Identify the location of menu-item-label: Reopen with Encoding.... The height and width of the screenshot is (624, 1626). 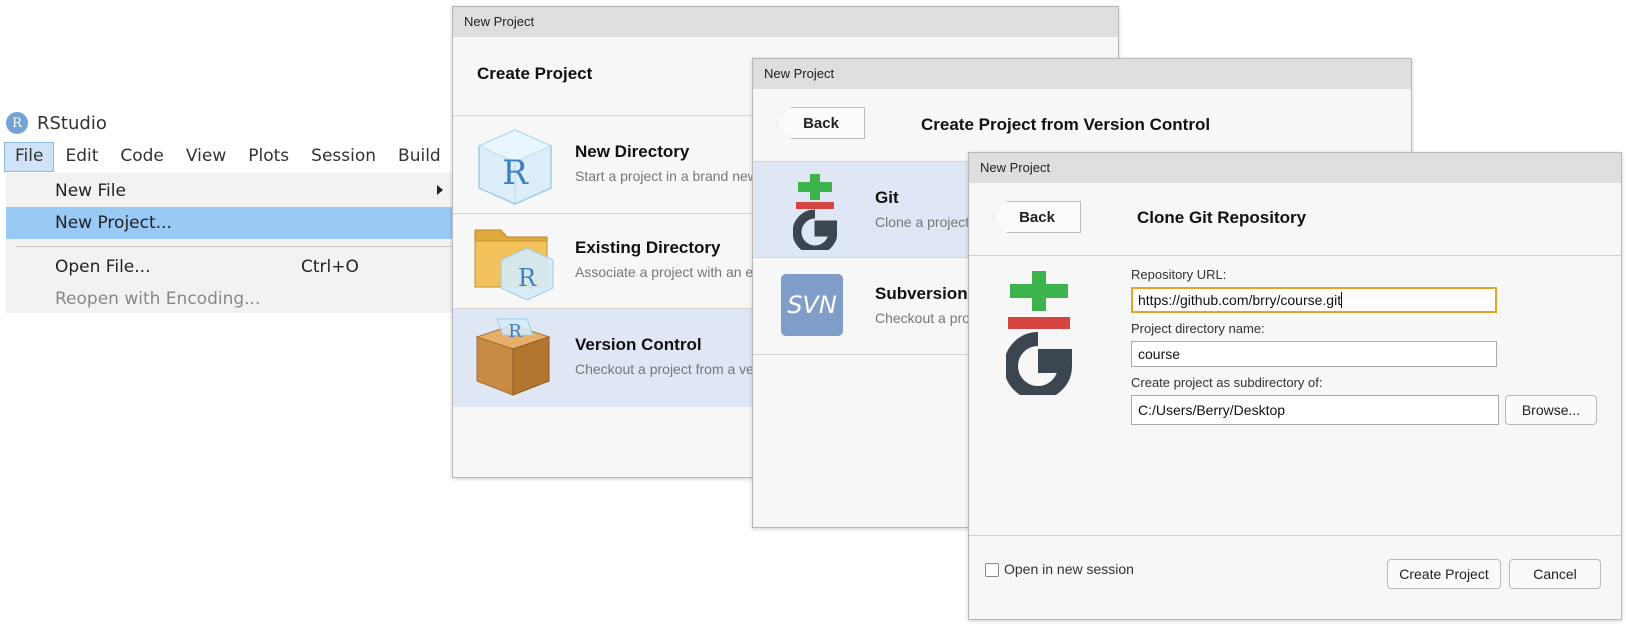
(158, 299).